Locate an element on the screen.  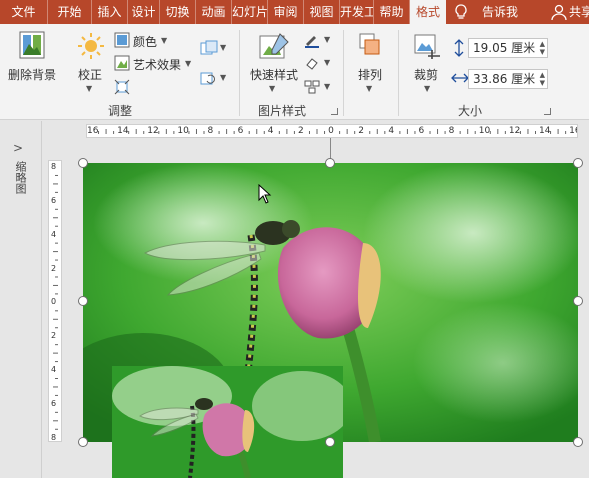
arrange-button: 排列 is located at coordinates (370, 74).